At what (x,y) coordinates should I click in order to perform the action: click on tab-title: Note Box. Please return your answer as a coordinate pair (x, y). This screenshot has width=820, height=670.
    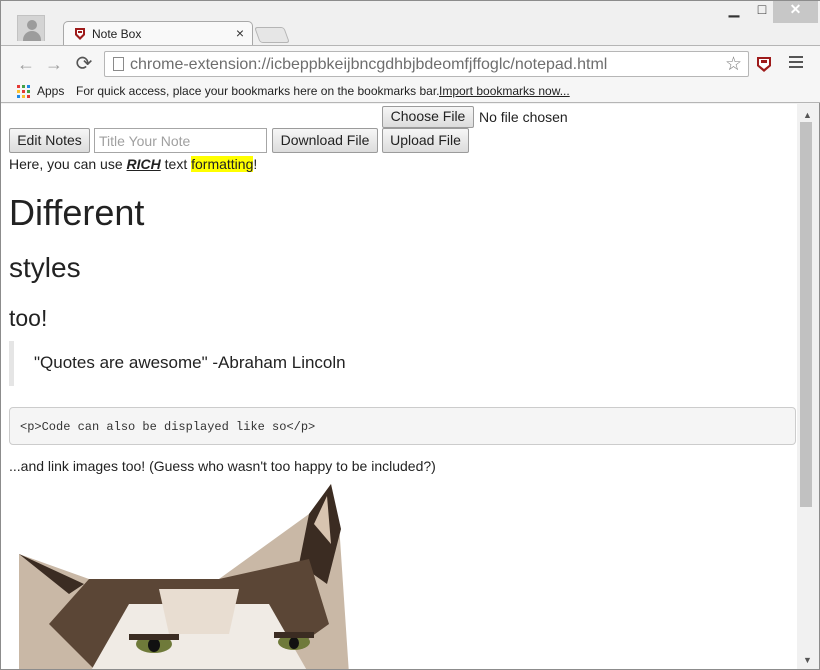
    Looking at the image, I should click on (117, 34).